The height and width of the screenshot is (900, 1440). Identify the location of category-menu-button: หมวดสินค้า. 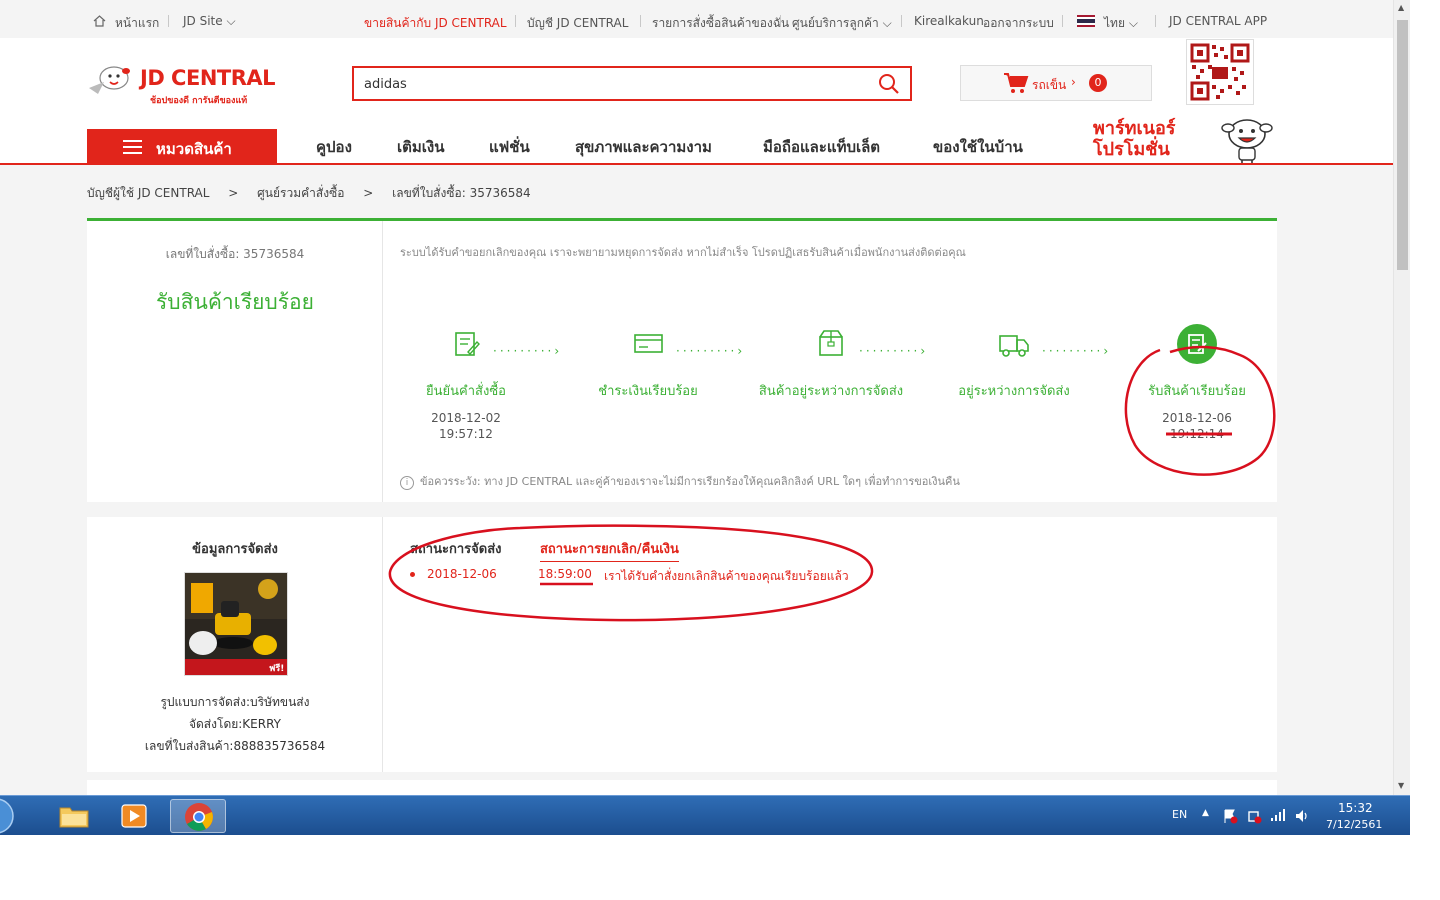
(182, 146).